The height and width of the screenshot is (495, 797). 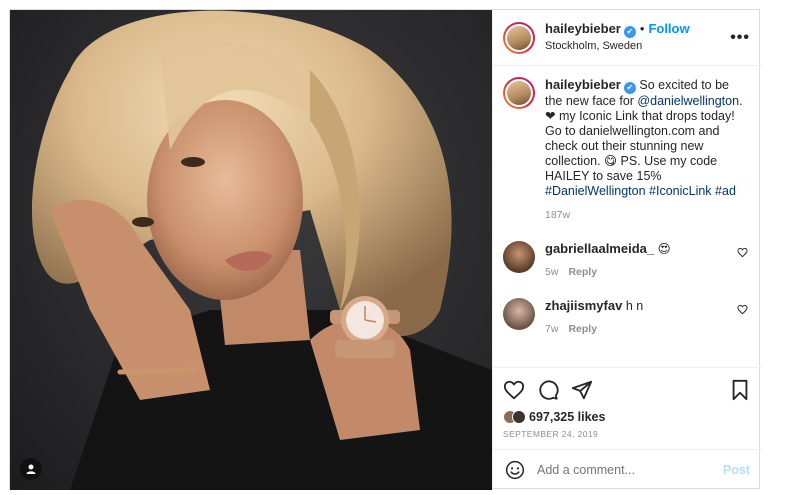 I want to click on caption-age: 187w, so click(x=558, y=215).